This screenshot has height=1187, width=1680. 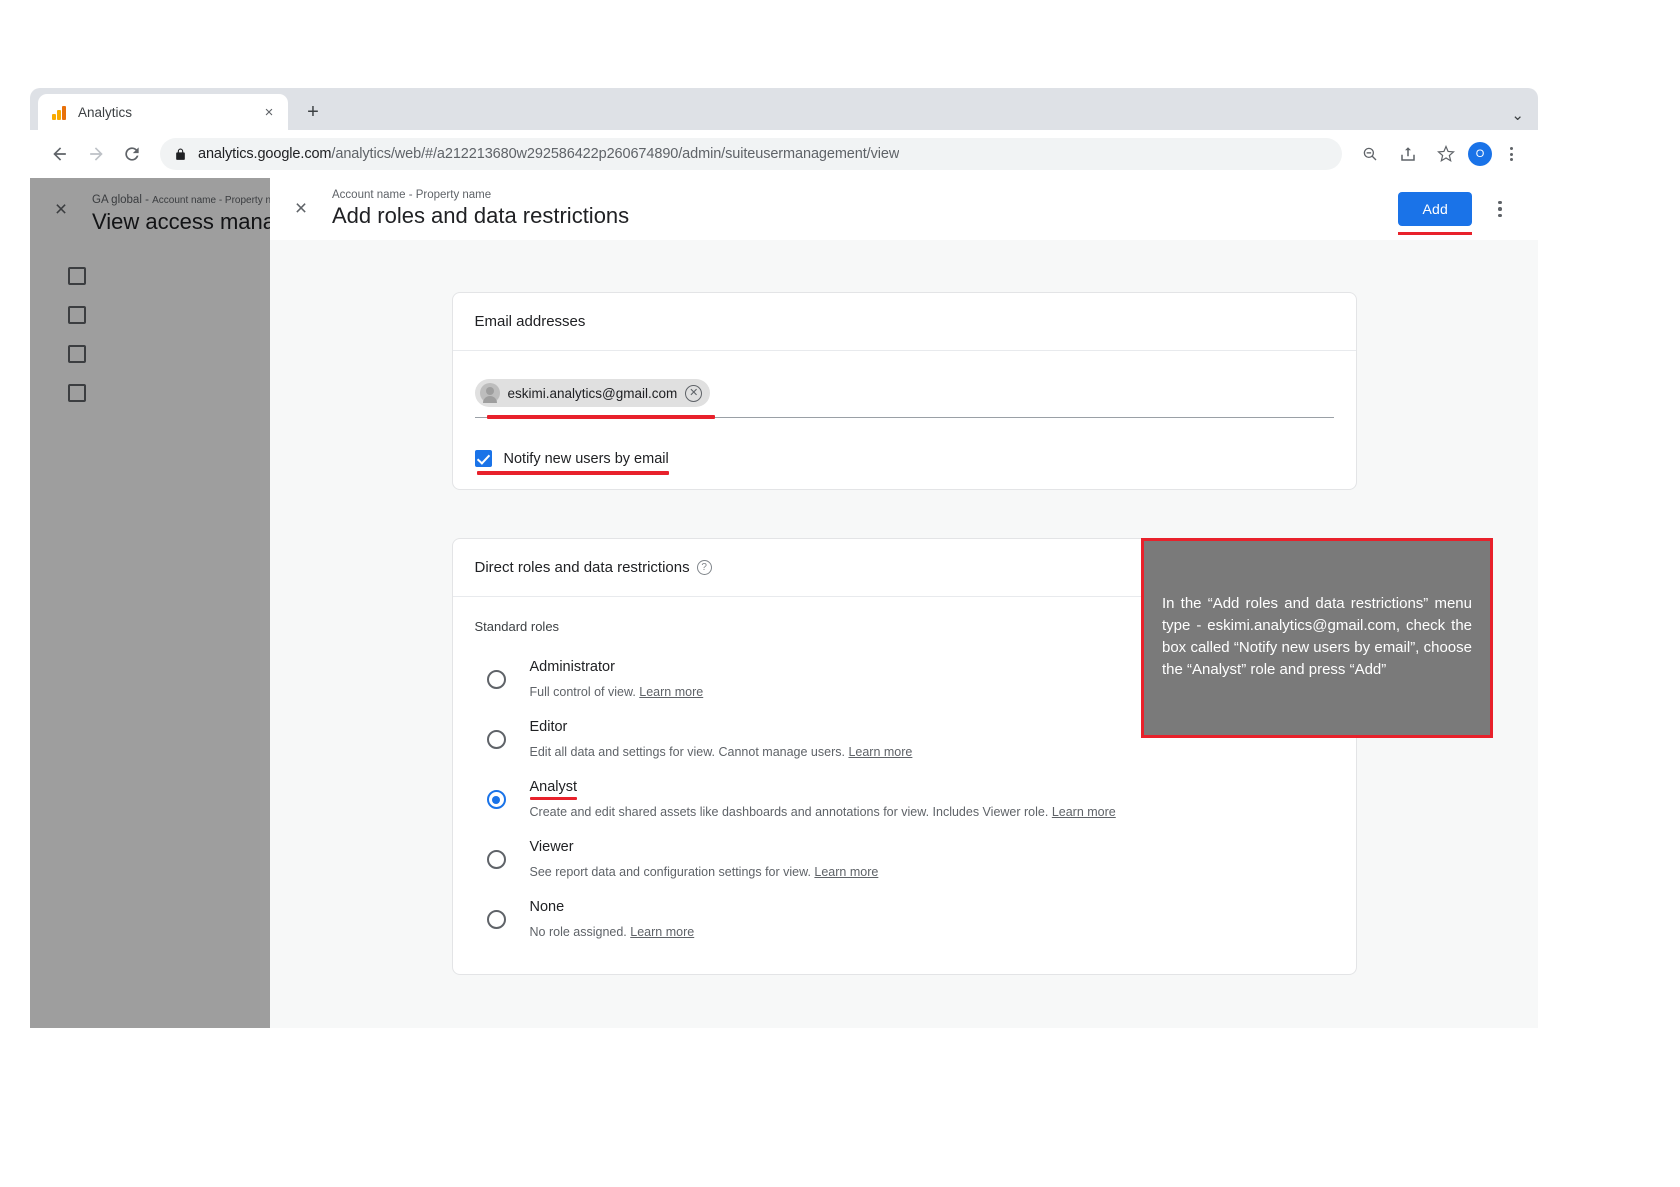 I want to click on tab-title: Analytics, so click(x=105, y=112).